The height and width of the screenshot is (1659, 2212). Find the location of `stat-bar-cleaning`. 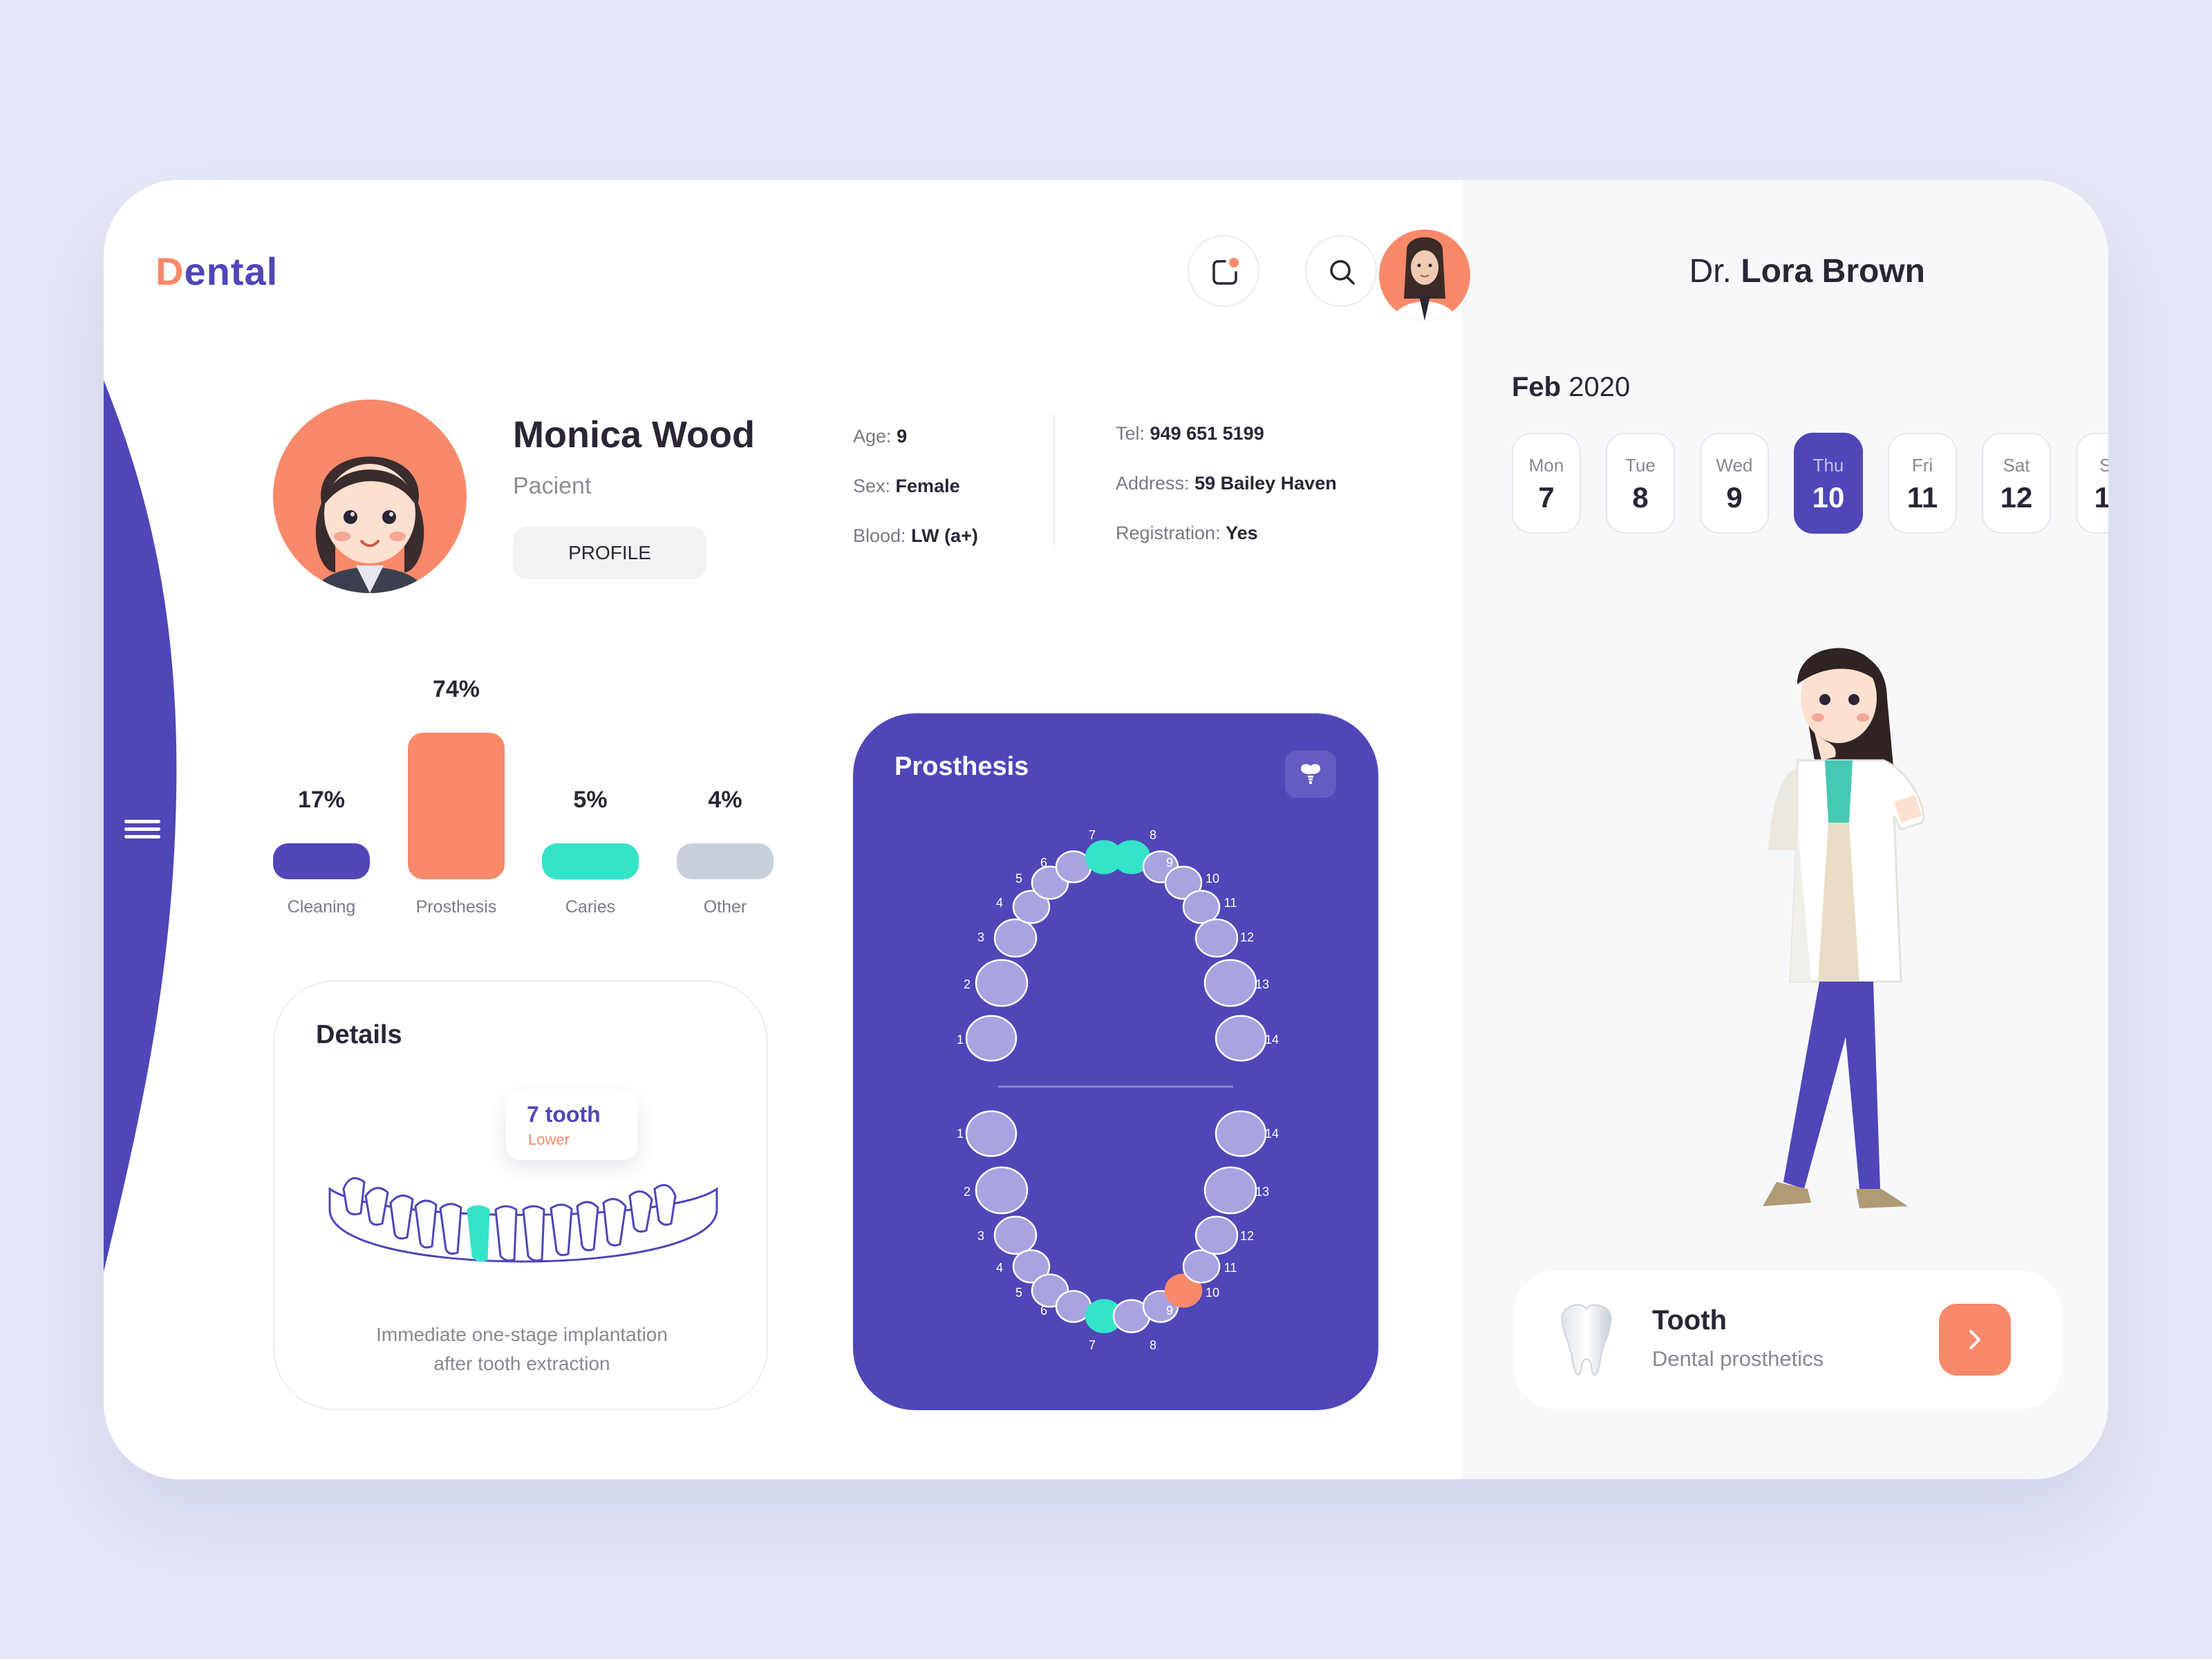

stat-bar-cleaning is located at coordinates (321, 861).